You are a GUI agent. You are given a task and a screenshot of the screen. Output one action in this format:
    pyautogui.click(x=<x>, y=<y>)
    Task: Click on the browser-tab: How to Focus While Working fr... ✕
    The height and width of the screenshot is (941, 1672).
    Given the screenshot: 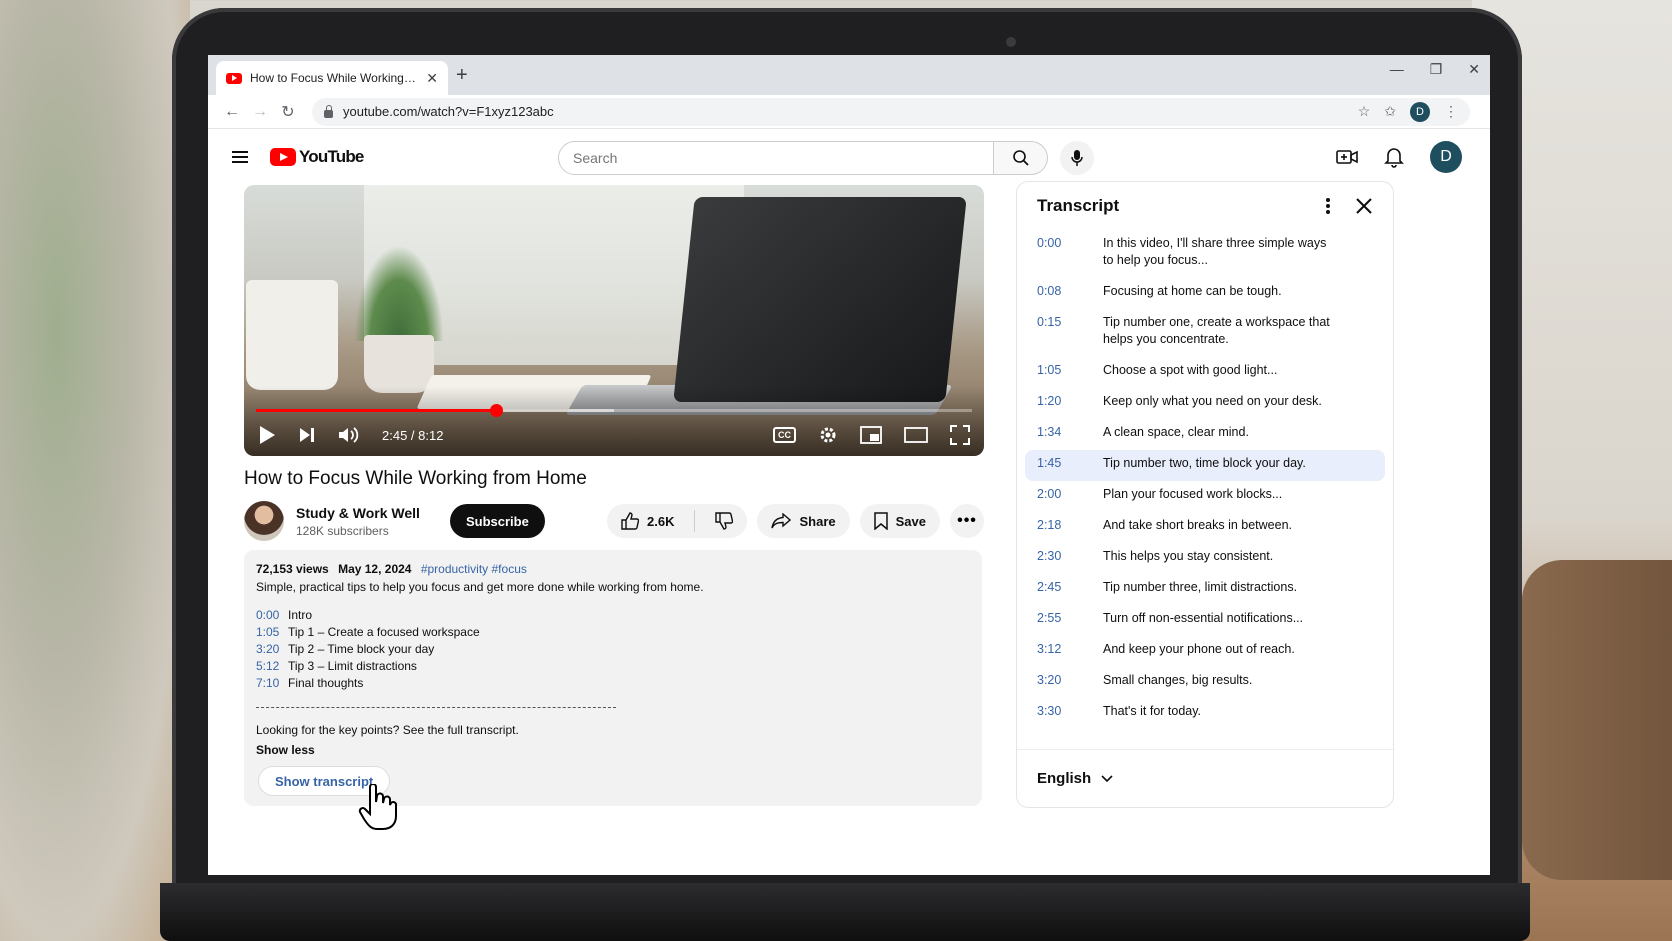 What is the action you would take?
    pyautogui.click(x=332, y=78)
    